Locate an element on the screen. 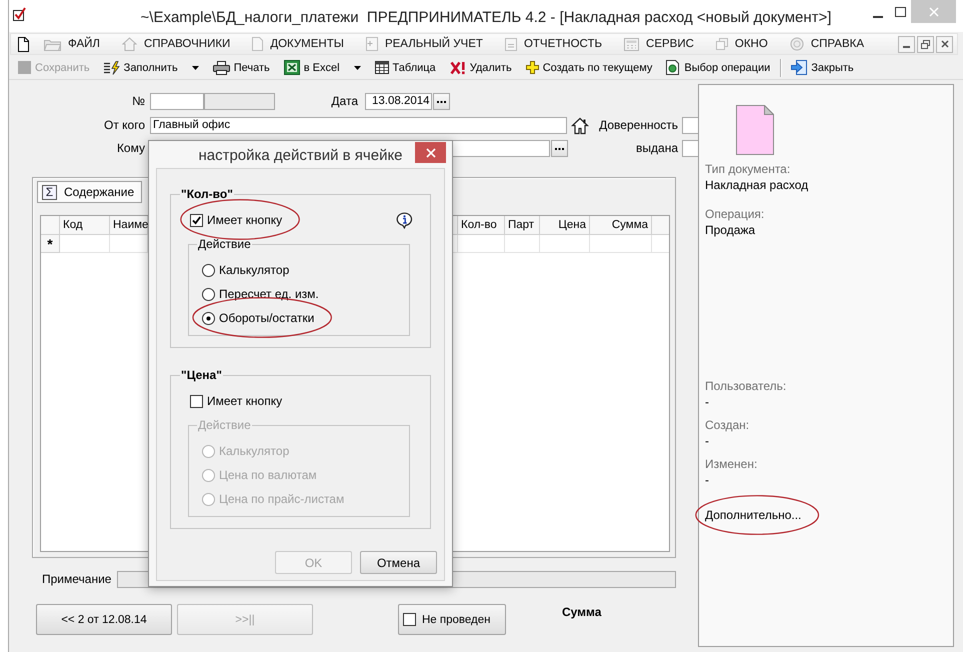 The width and height of the screenshot is (963, 652). toolbar-button: Таблица is located at coordinates (405, 67).